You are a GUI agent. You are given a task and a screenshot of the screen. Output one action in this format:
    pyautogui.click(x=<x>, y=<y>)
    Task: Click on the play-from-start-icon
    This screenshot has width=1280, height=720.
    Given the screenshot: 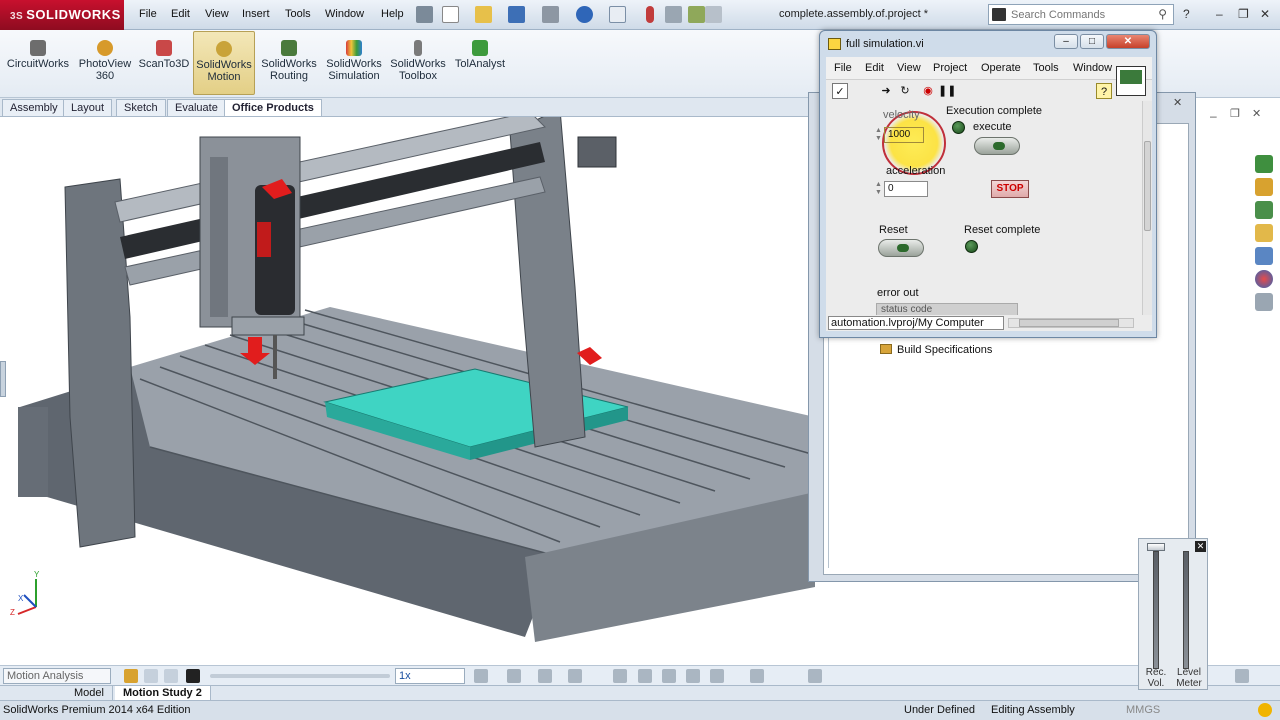 What is the action you would take?
    pyautogui.click(x=151, y=676)
    